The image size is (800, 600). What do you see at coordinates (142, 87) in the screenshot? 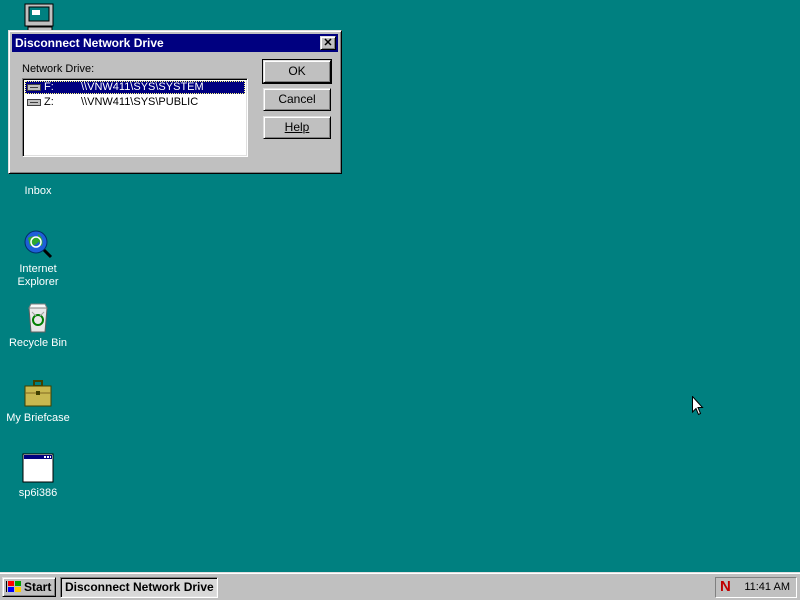
I see `drive-path: \\VNW411\SYS\SYSTEM` at bounding box center [142, 87].